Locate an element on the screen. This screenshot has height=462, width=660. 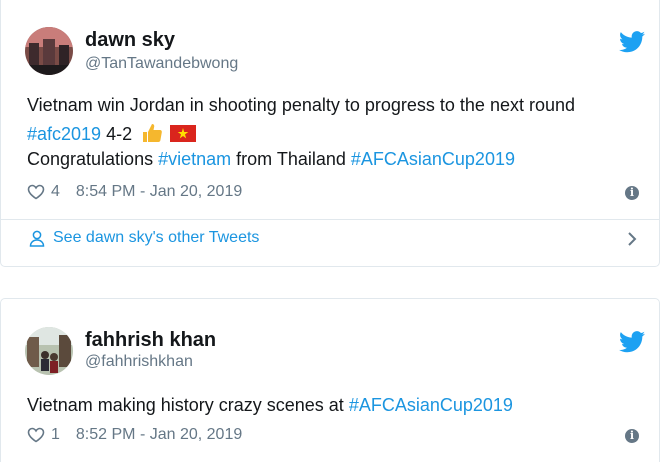
like-count: 4 is located at coordinates (55, 192).